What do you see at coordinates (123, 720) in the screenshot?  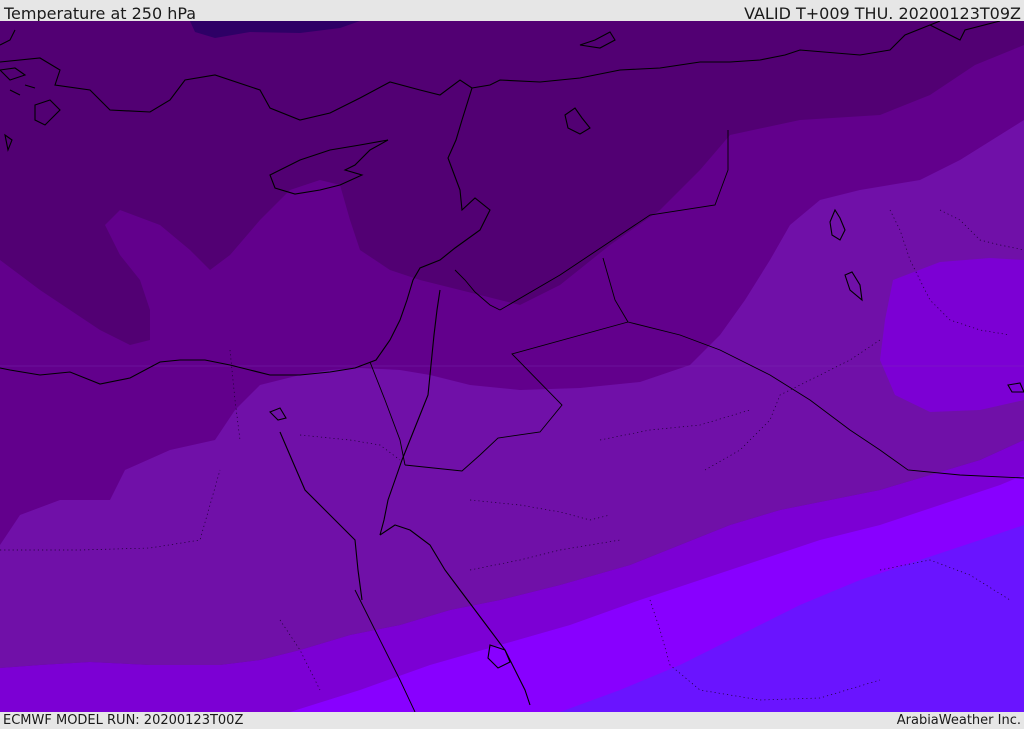 I see `model-run: ECMWF MODEL RUN: 20200123T00Z` at bounding box center [123, 720].